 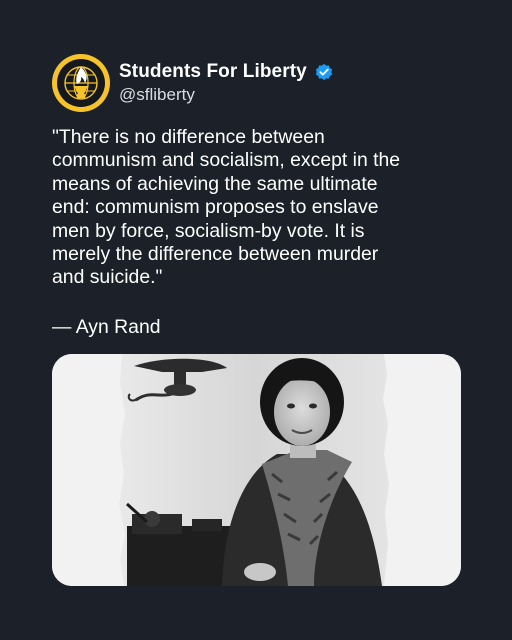 I want to click on avatar, so click(x=81, y=83).